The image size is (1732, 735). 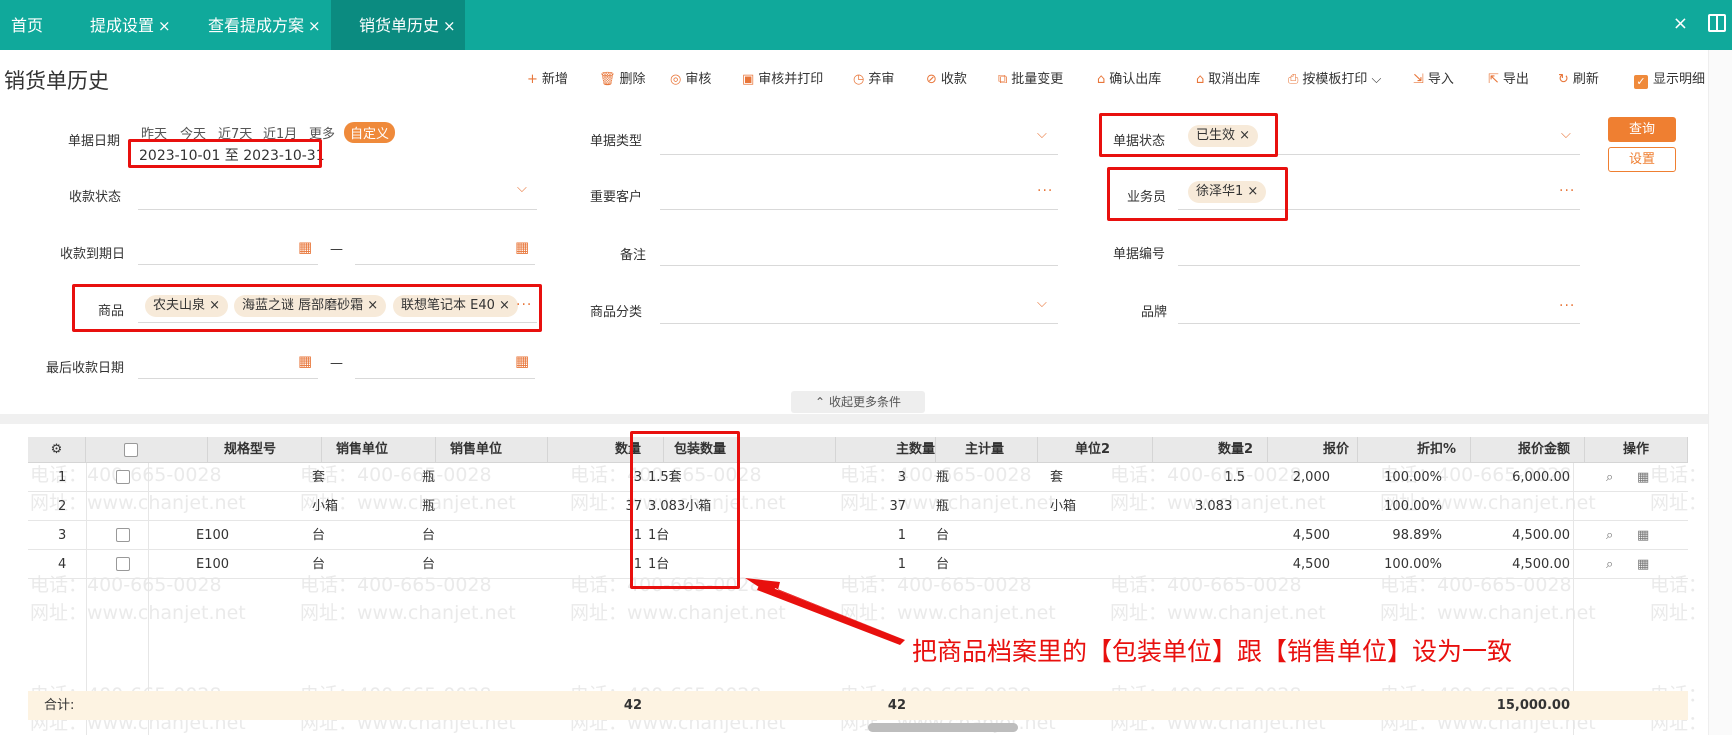 I want to click on tab-commission-plan: 查看提成方案 ×, so click(x=264, y=25).